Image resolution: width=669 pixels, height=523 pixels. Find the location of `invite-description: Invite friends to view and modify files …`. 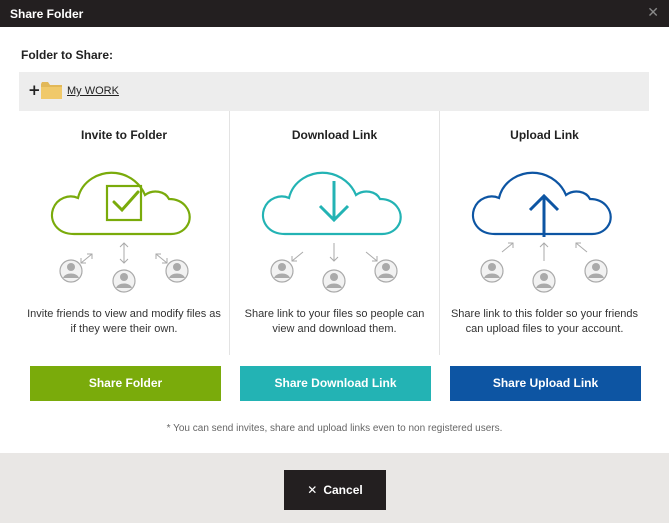

invite-description: Invite friends to view and modify files … is located at coordinates (124, 321).